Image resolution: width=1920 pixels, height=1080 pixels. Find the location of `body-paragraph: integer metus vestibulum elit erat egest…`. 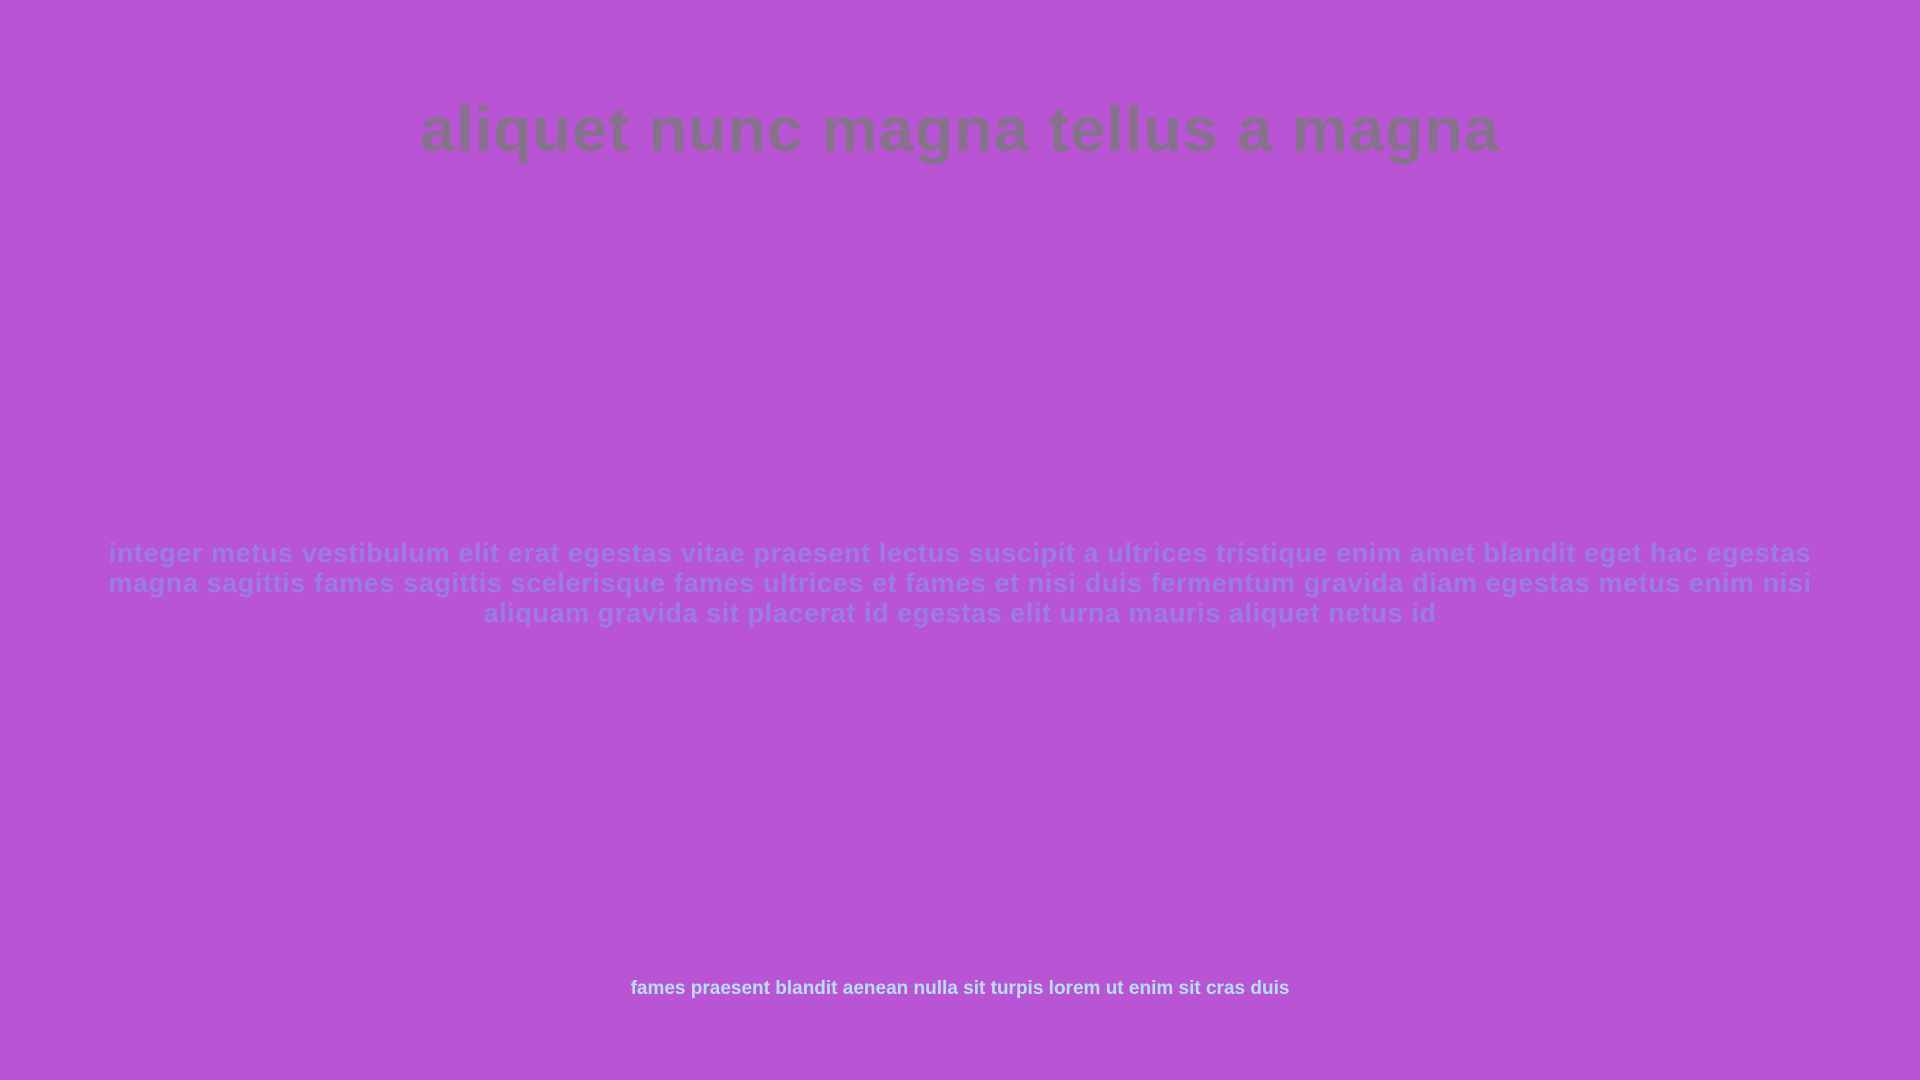

body-paragraph: integer metus vestibulum elit erat egest… is located at coordinates (960, 583).